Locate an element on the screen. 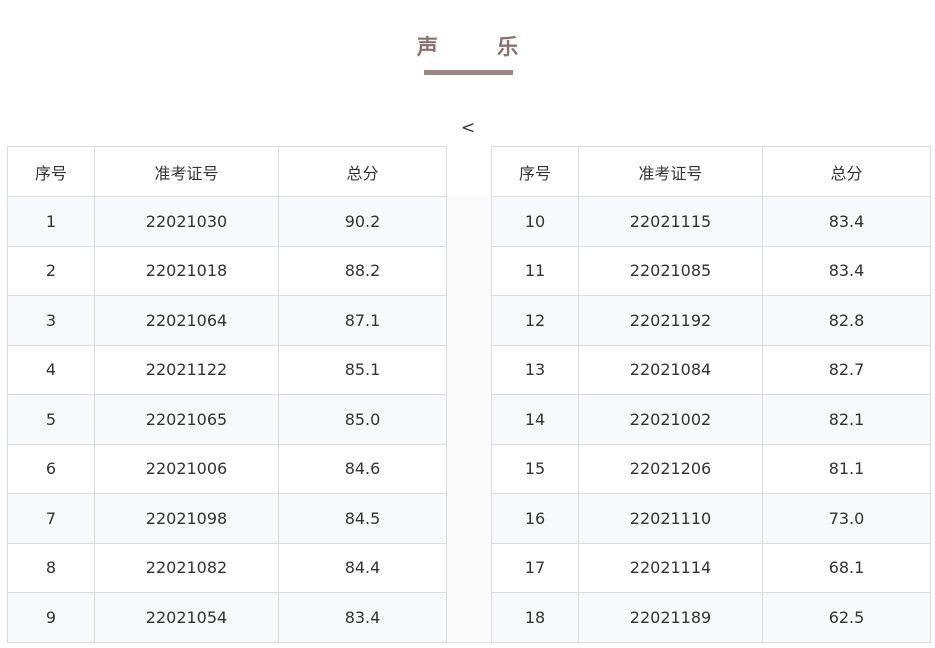  table-row: 13 22021084 82.7 is located at coordinates (711, 369).